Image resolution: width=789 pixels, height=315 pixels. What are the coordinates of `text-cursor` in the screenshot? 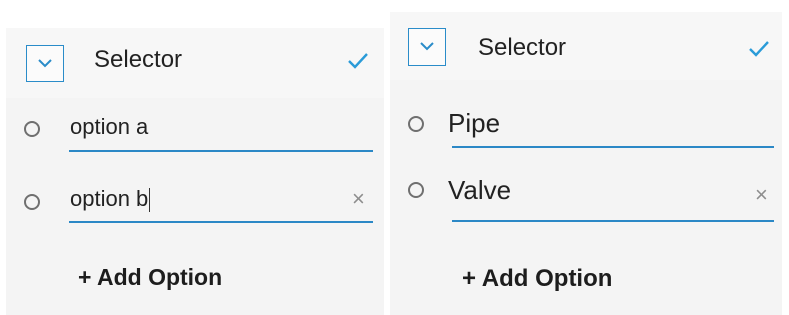 It's located at (150, 200).